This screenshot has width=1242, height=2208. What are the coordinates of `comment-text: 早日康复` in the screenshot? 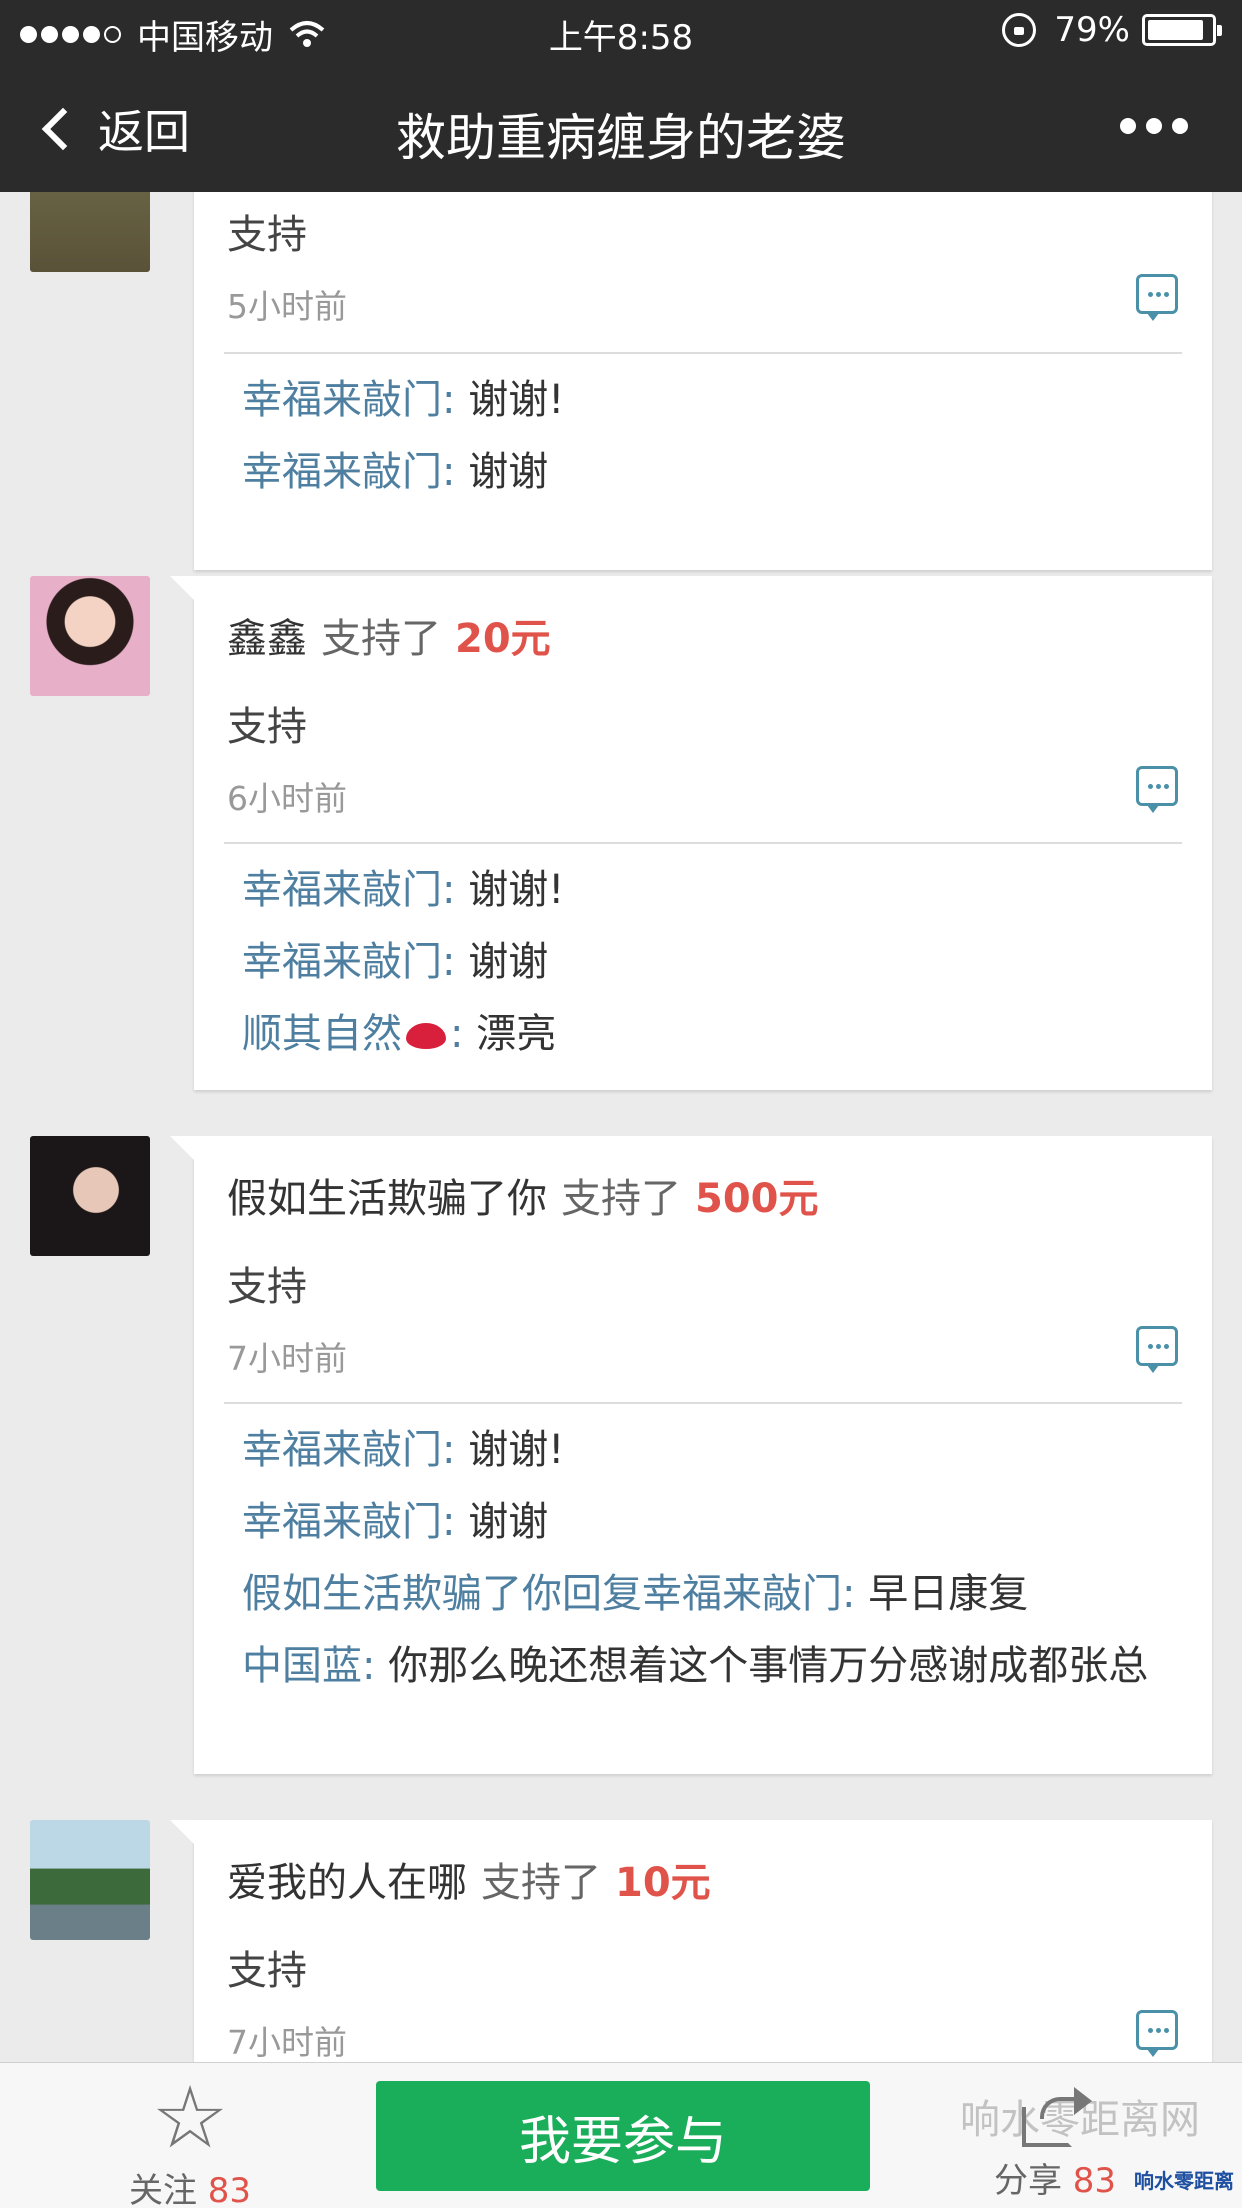 It's located at (942, 1594).